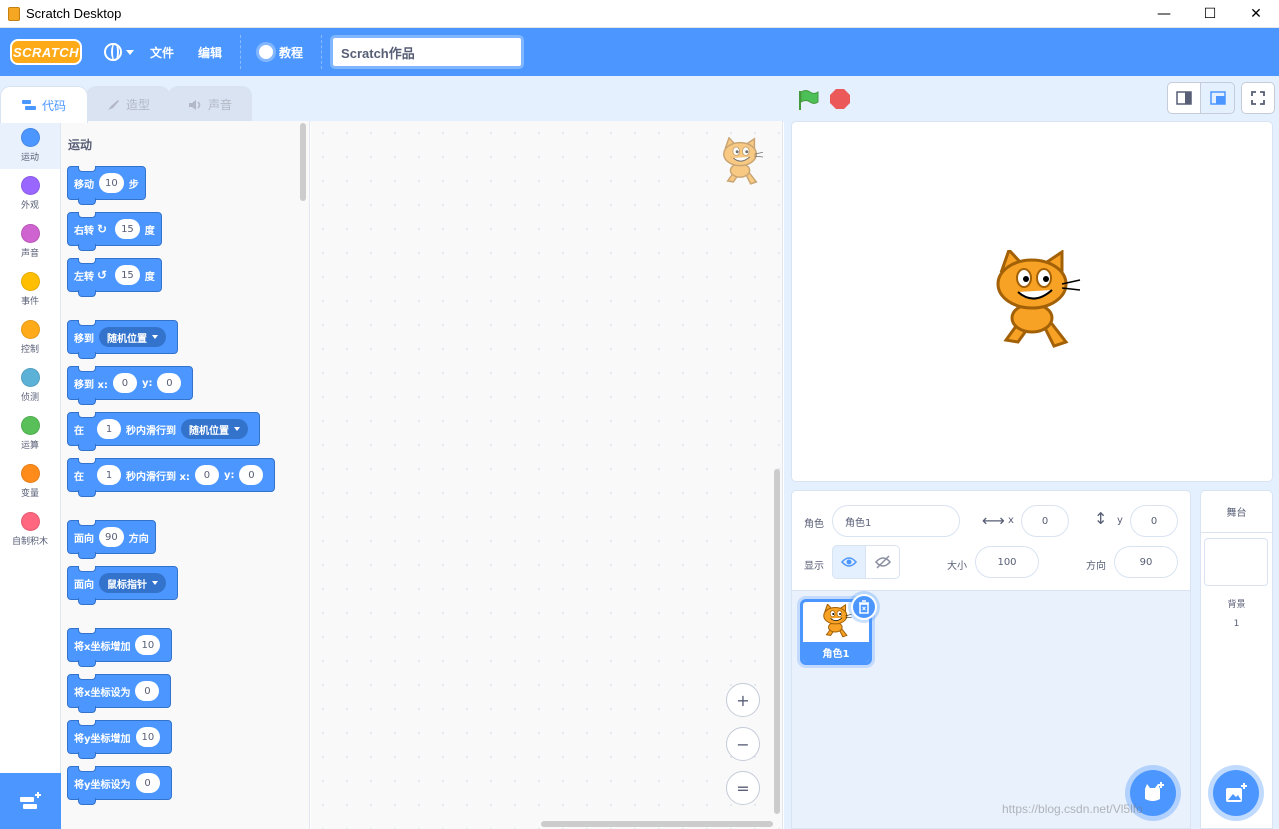 This screenshot has height=829, width=1279. I want to click on zoom-out-button: −, so click(743, 744).